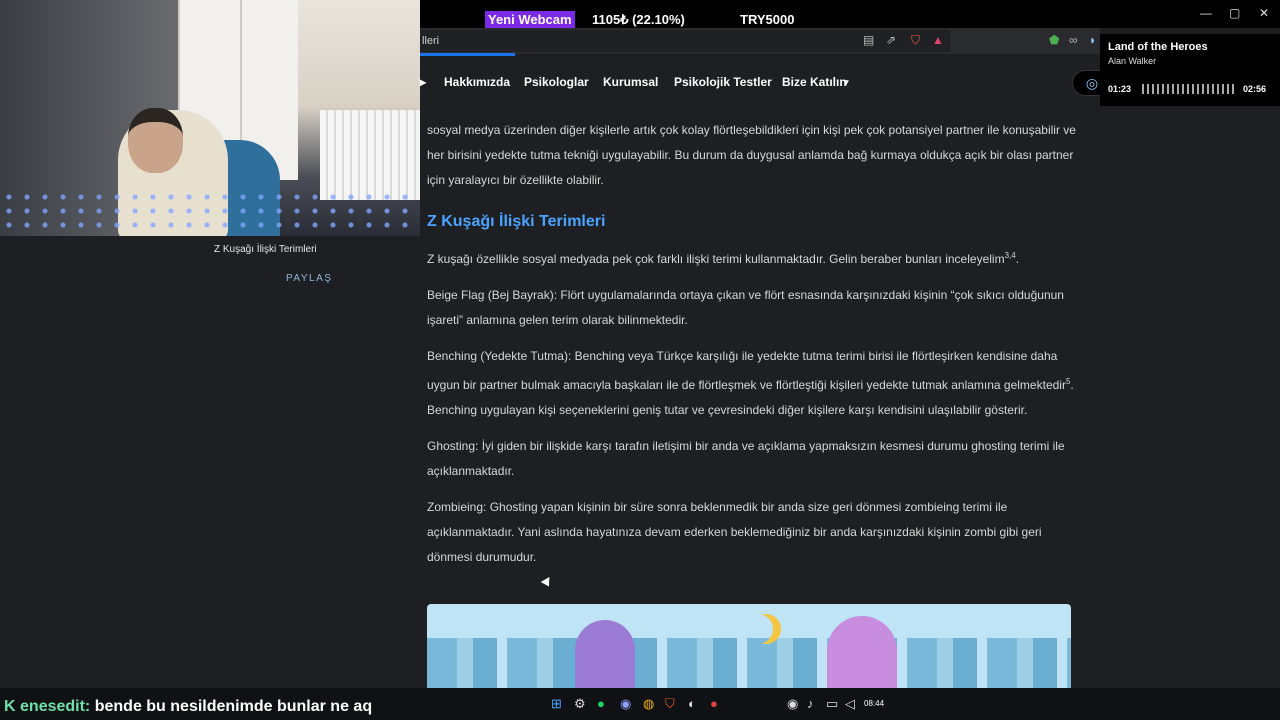 The height and width of the screenshot is (720, 1280). What do you see at coordinates (846, 82) in the screenshot?
I see `chevron-down-icon: ▾` at bounding box center [846, 82].